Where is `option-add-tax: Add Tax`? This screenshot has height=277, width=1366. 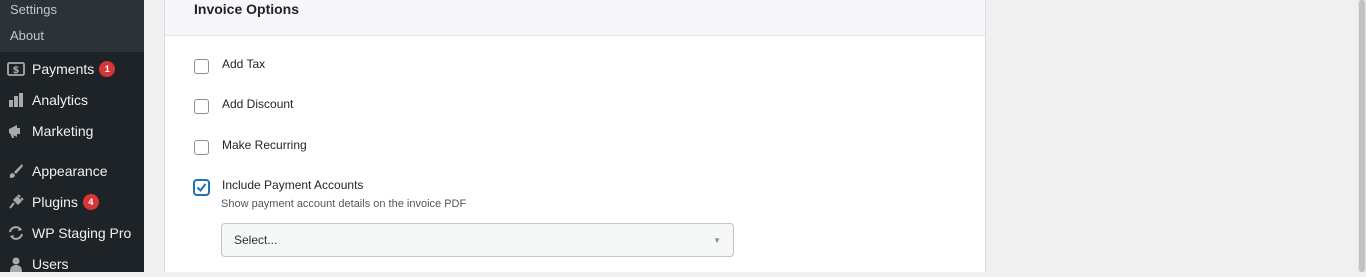
option-add-tax: Add Tax is located at coordinates (229, 66).